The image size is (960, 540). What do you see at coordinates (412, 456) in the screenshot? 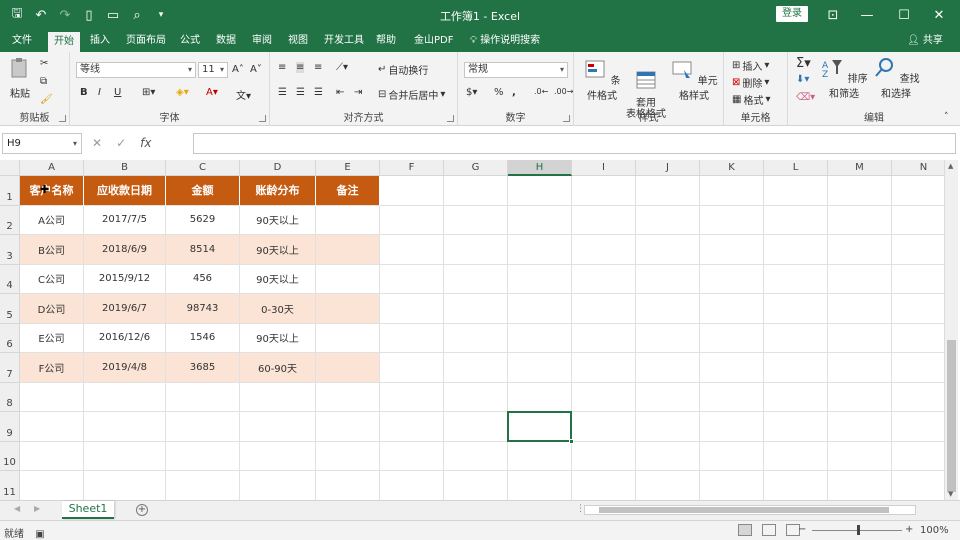
I see `cell-f10` at bounding box center [412, 456].